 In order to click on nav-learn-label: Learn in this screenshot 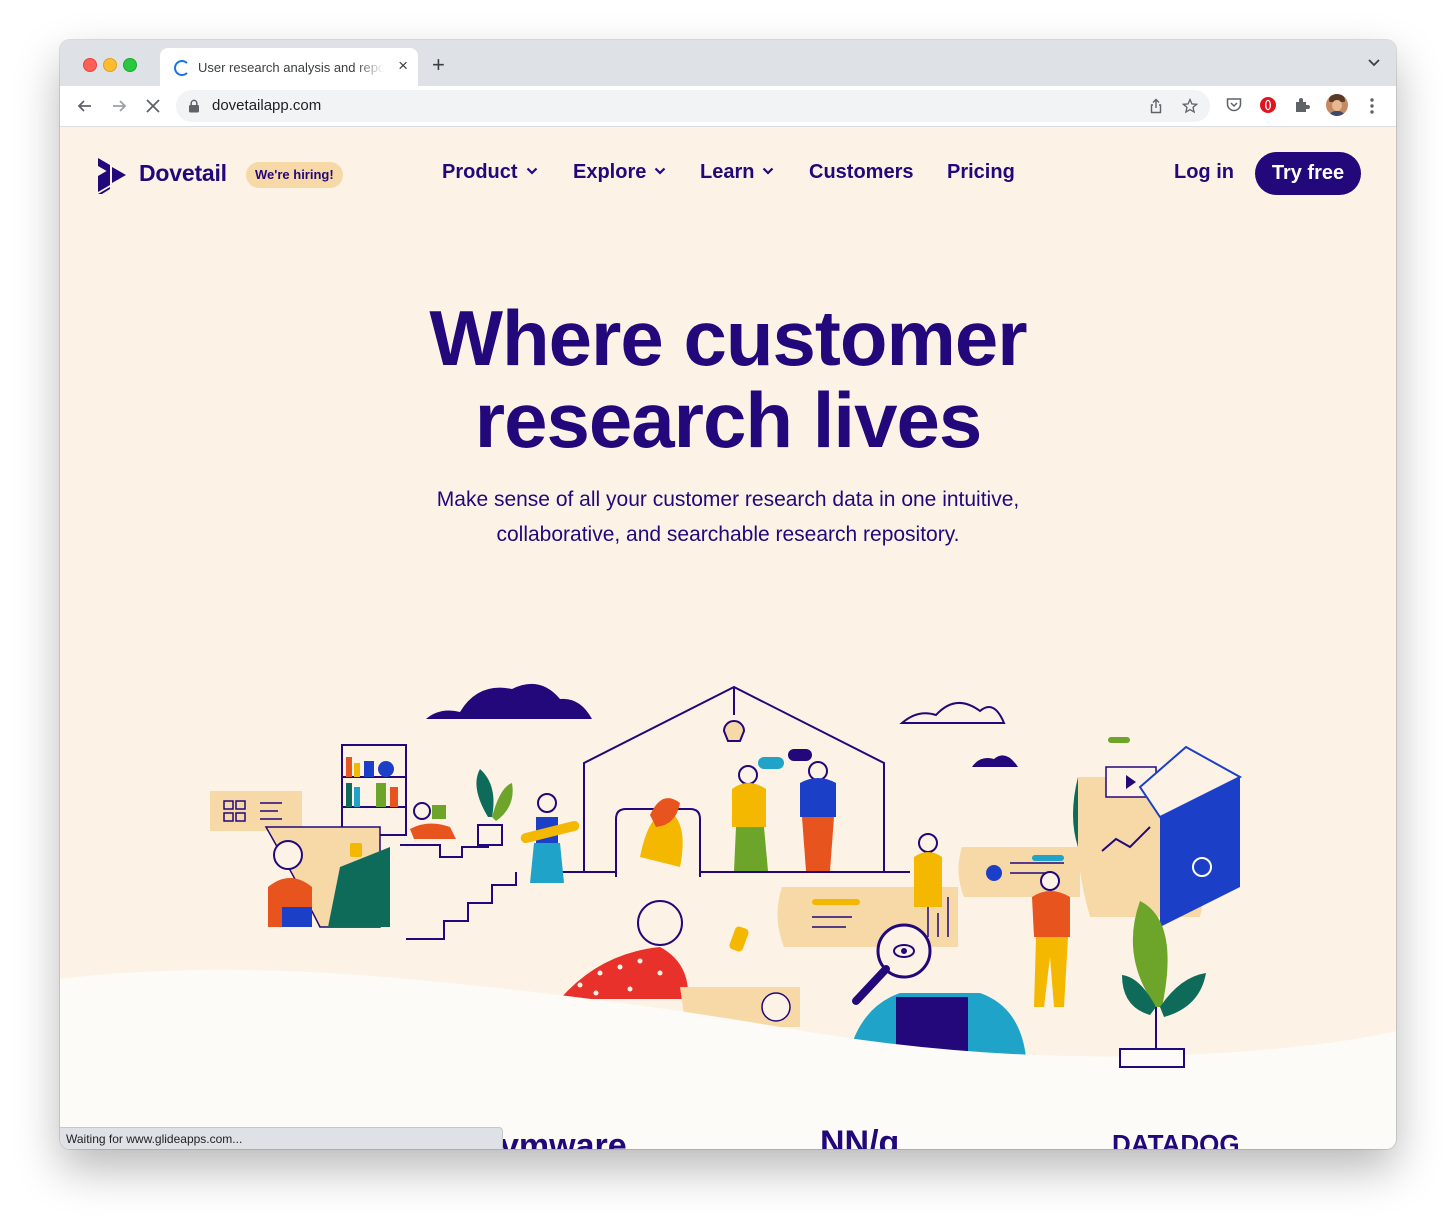, I will do `click(727, 172)`.